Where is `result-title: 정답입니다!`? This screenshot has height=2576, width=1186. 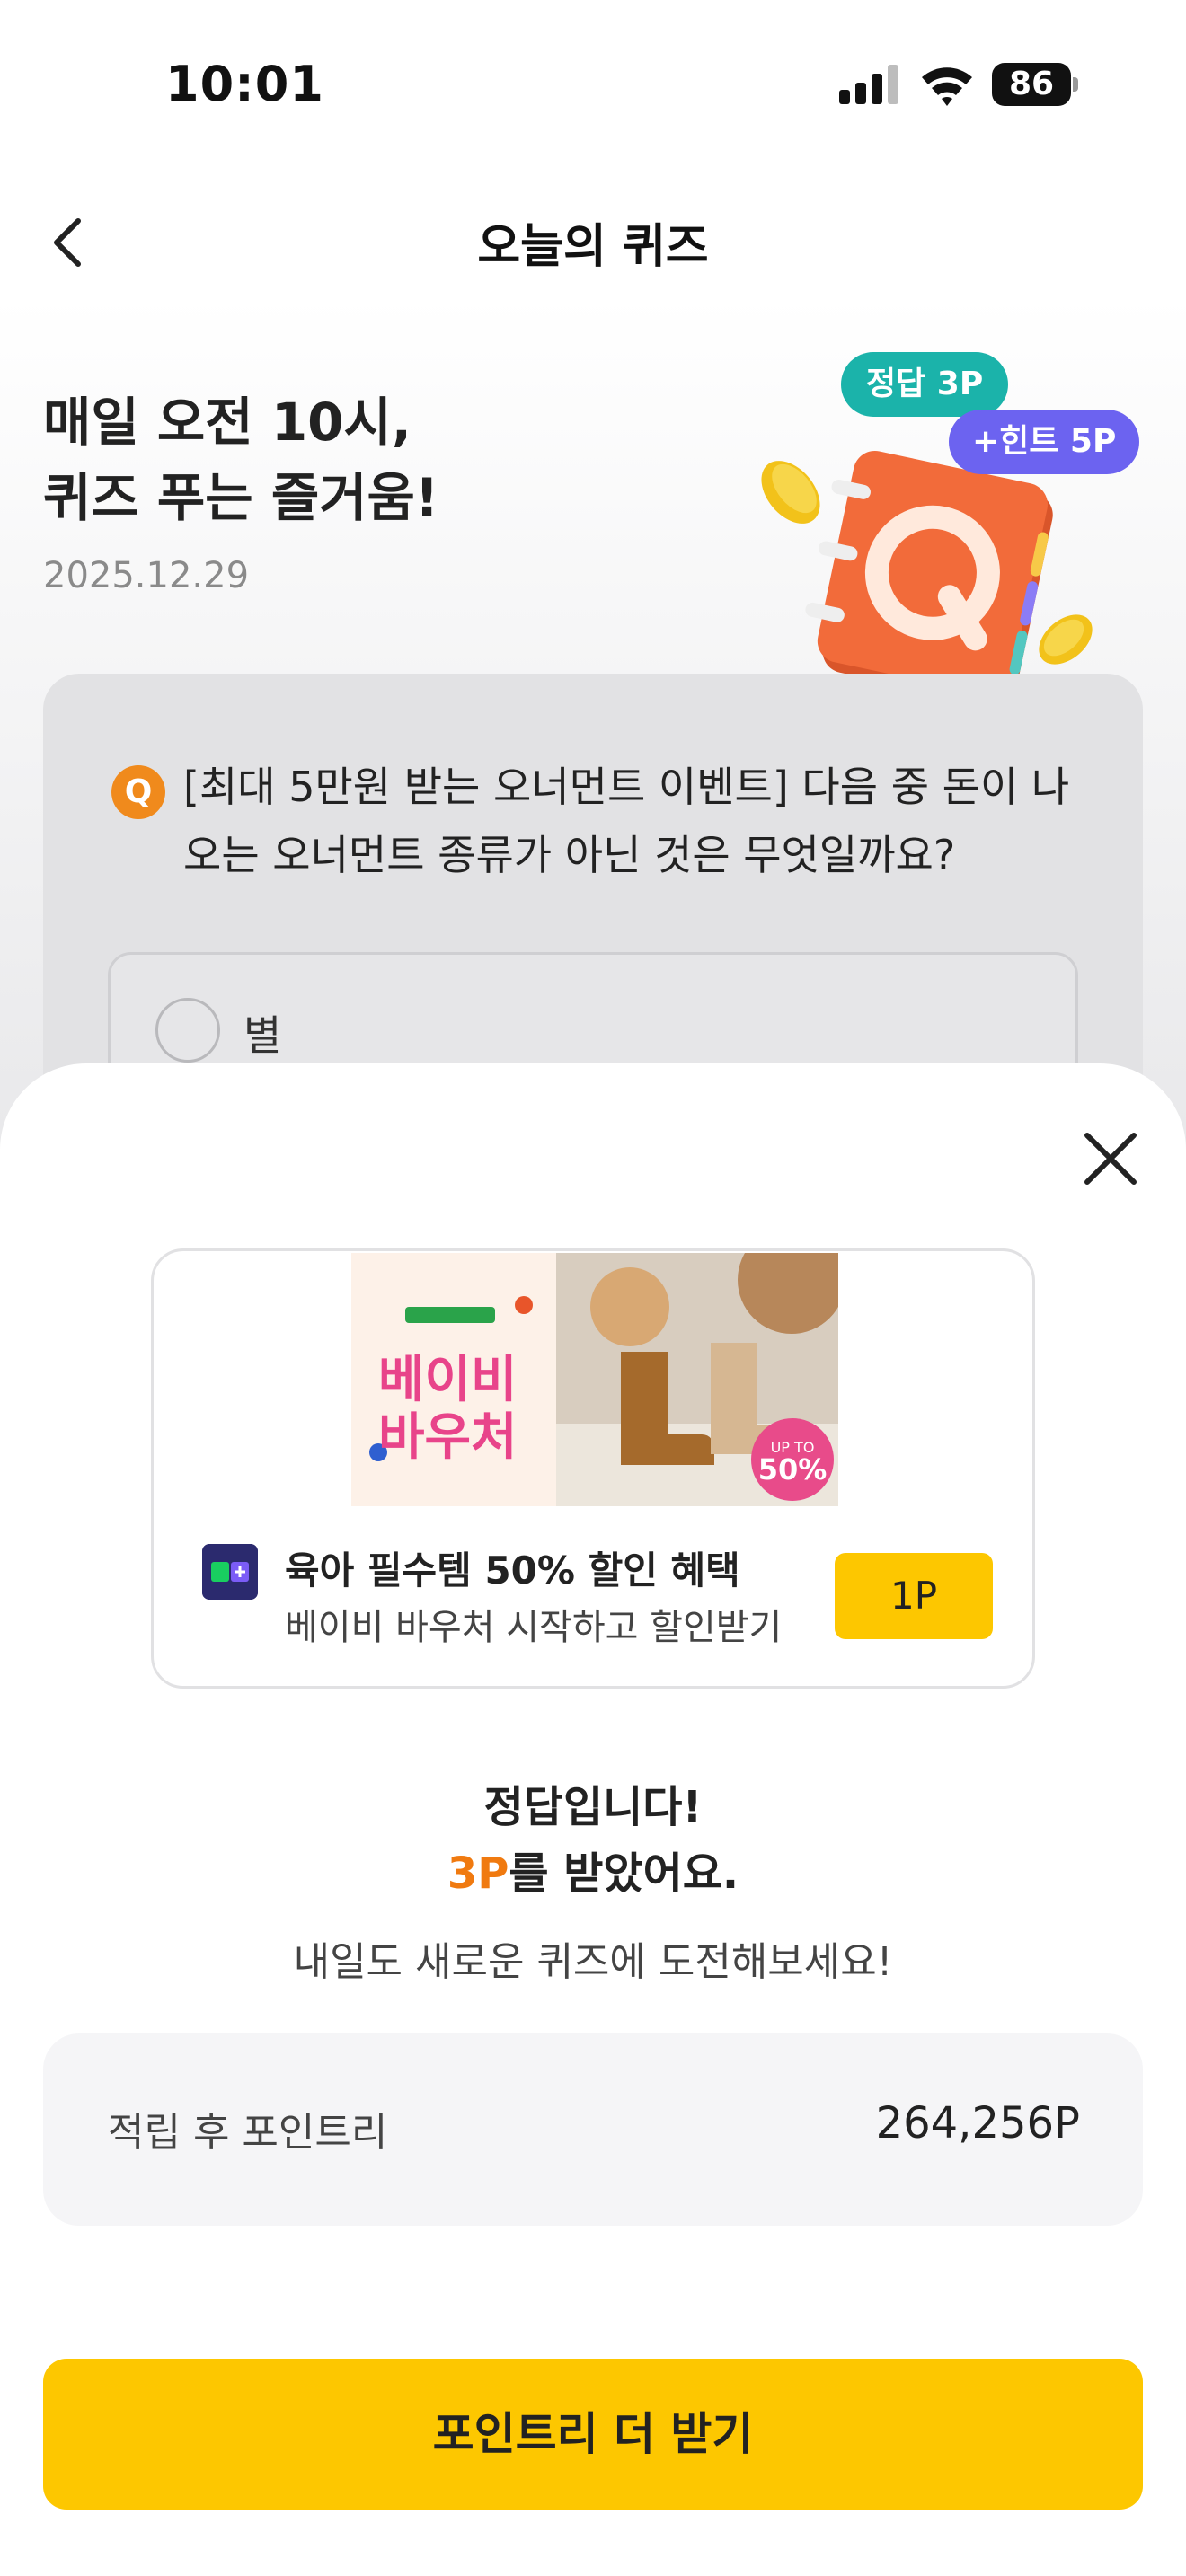 result-title: 정답입니다! is located at coordinates (593, 1807).